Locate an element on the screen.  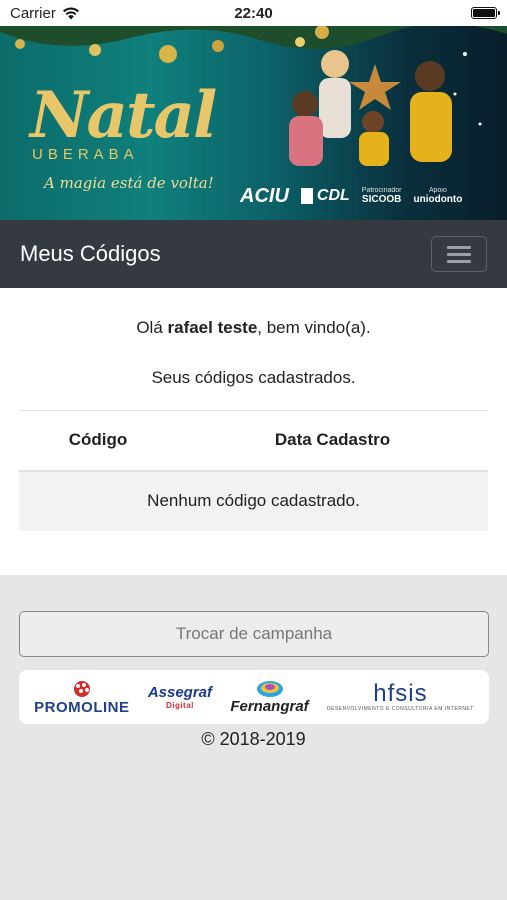
status-bar: Carrier 22:40 is located at coordinates (253, 13).